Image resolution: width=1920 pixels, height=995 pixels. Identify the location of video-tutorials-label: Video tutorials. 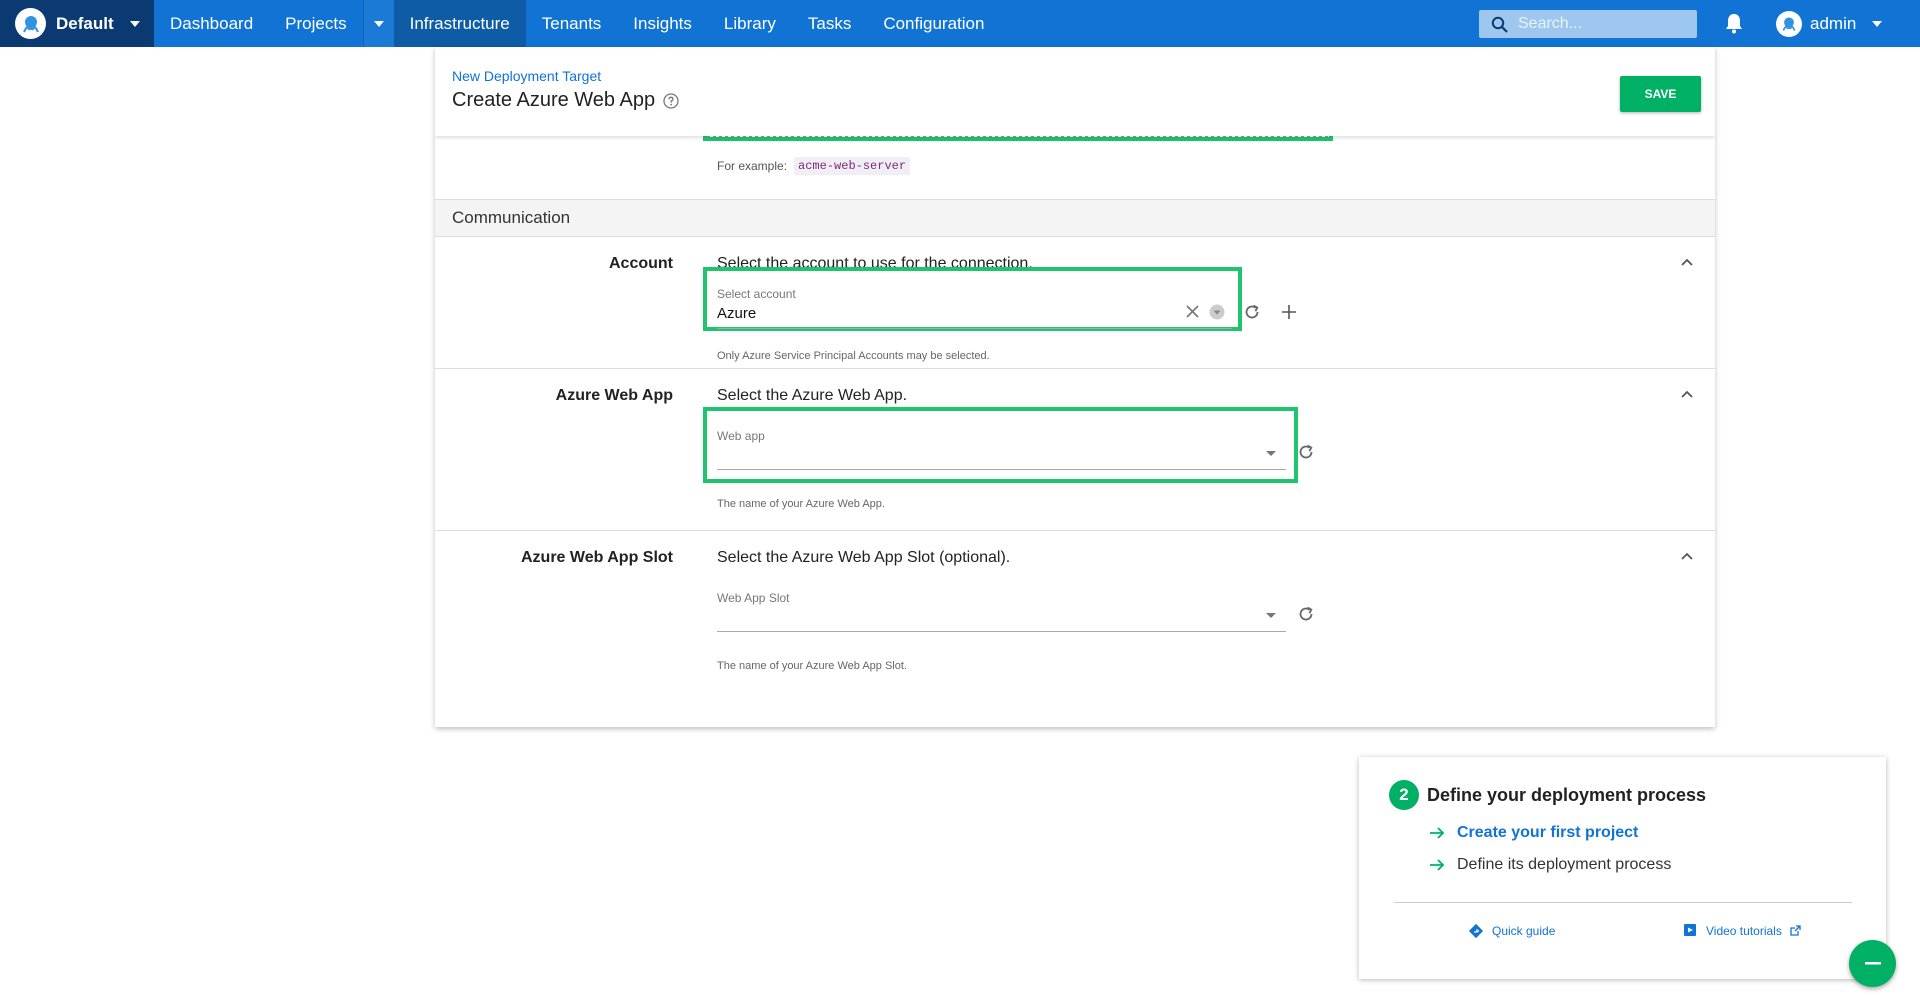
(1744, 930).